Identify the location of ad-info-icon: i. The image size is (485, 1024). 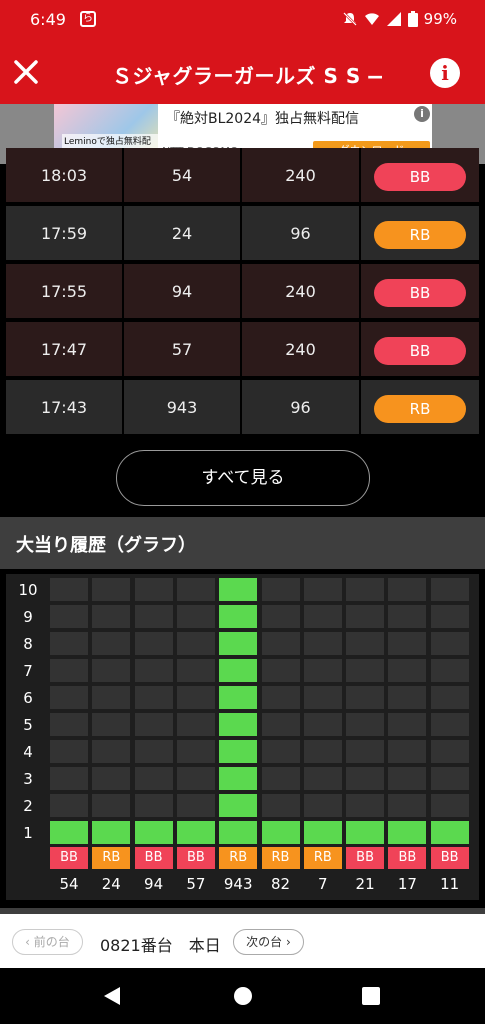
(422, 114).